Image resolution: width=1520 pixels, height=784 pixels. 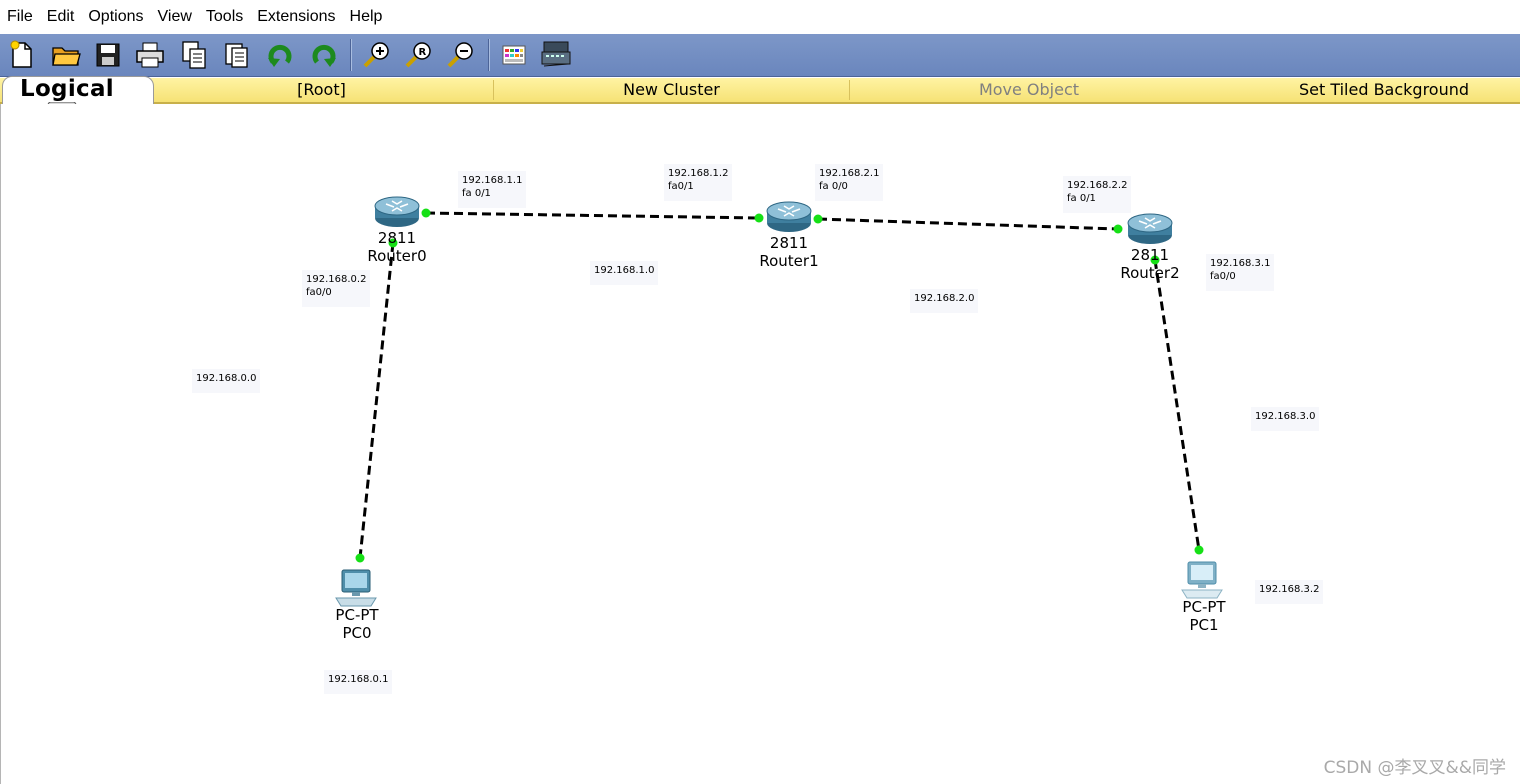 I want to click on note-router1-fa00: 192.168.2.1 fa 0/0, so click(x=849, y=182).